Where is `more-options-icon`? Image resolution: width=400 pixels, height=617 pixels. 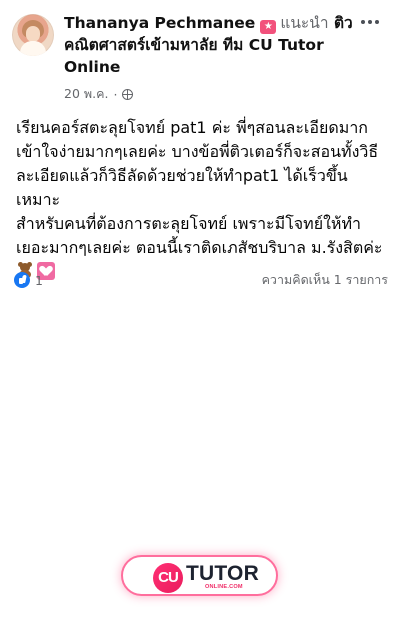 more-options-icon is located at coordinates (370, 22).